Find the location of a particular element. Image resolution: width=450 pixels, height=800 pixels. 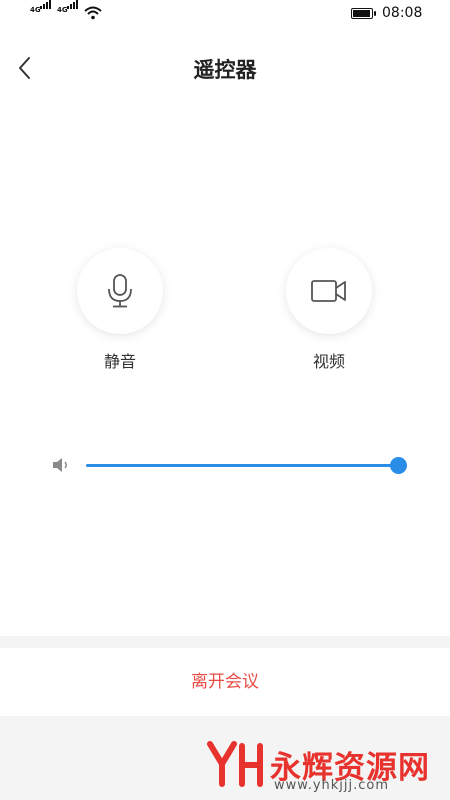

video-camera-icon is located at coordinates (328, 291).